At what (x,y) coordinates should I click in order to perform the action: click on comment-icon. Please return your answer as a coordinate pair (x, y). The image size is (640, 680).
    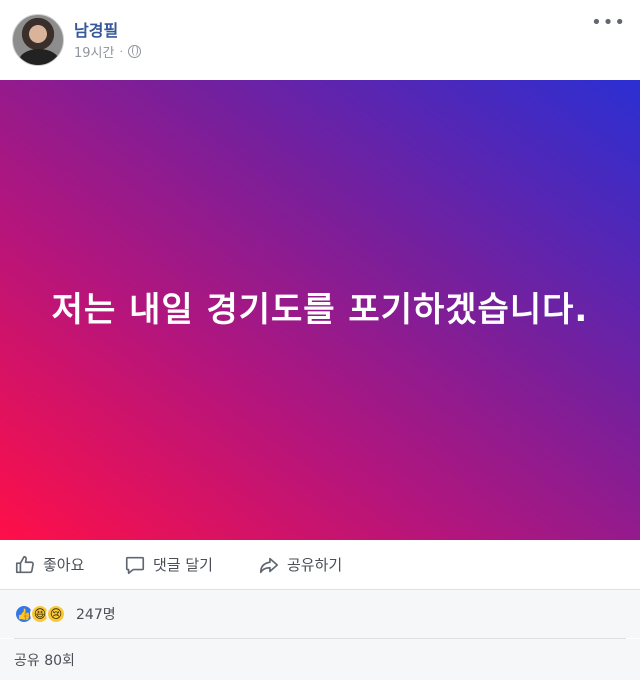
    Looking at the image, I should click on (135, 565).